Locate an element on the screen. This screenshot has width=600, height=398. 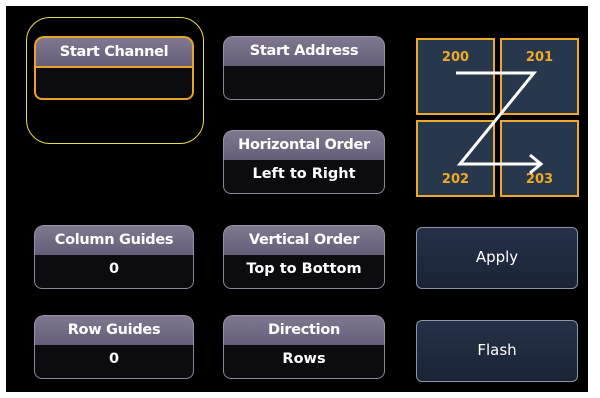
vertical-order-field: Vertical Order Top to Bottom is located at coordinates (304, 257).